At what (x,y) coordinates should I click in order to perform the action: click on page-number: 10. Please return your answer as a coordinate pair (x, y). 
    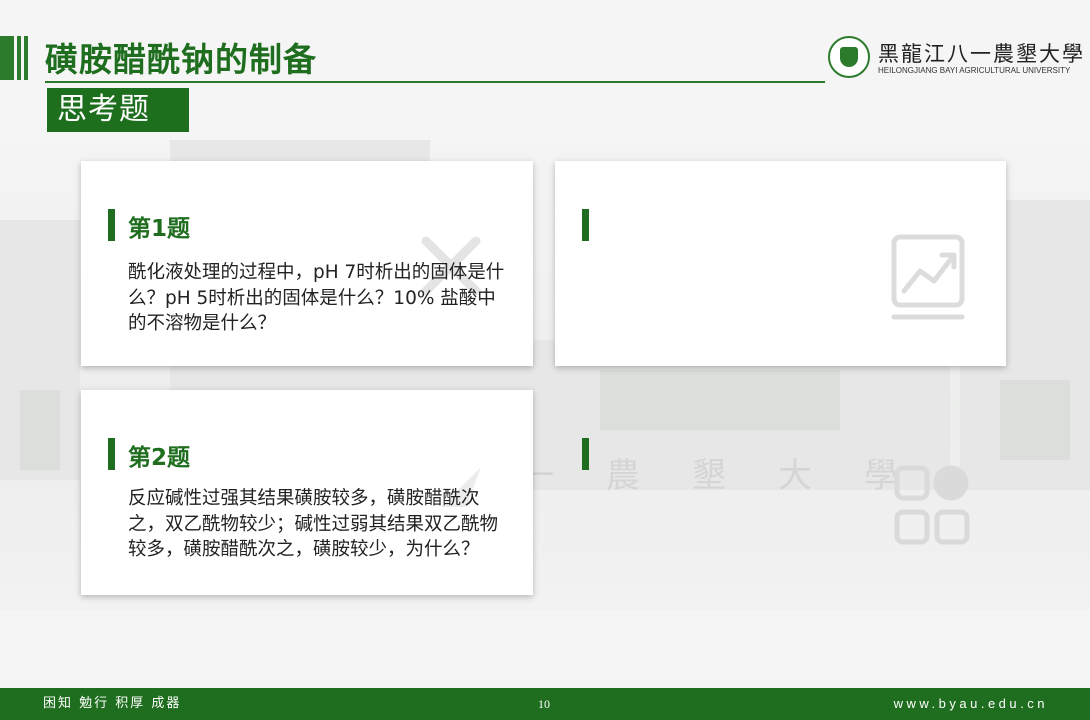
    Looking at the image, I should click on (544, 704).